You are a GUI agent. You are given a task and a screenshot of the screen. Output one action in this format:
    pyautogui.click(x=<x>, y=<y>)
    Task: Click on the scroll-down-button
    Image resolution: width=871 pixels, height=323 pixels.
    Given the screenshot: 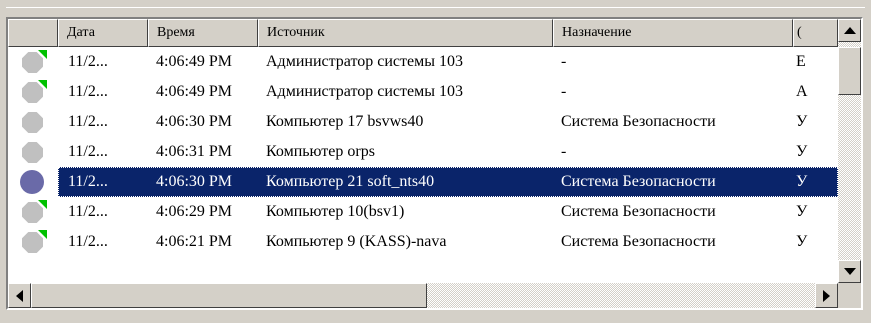 What is the action you would take?
    pyautogui.click(x=849, y=271)
    